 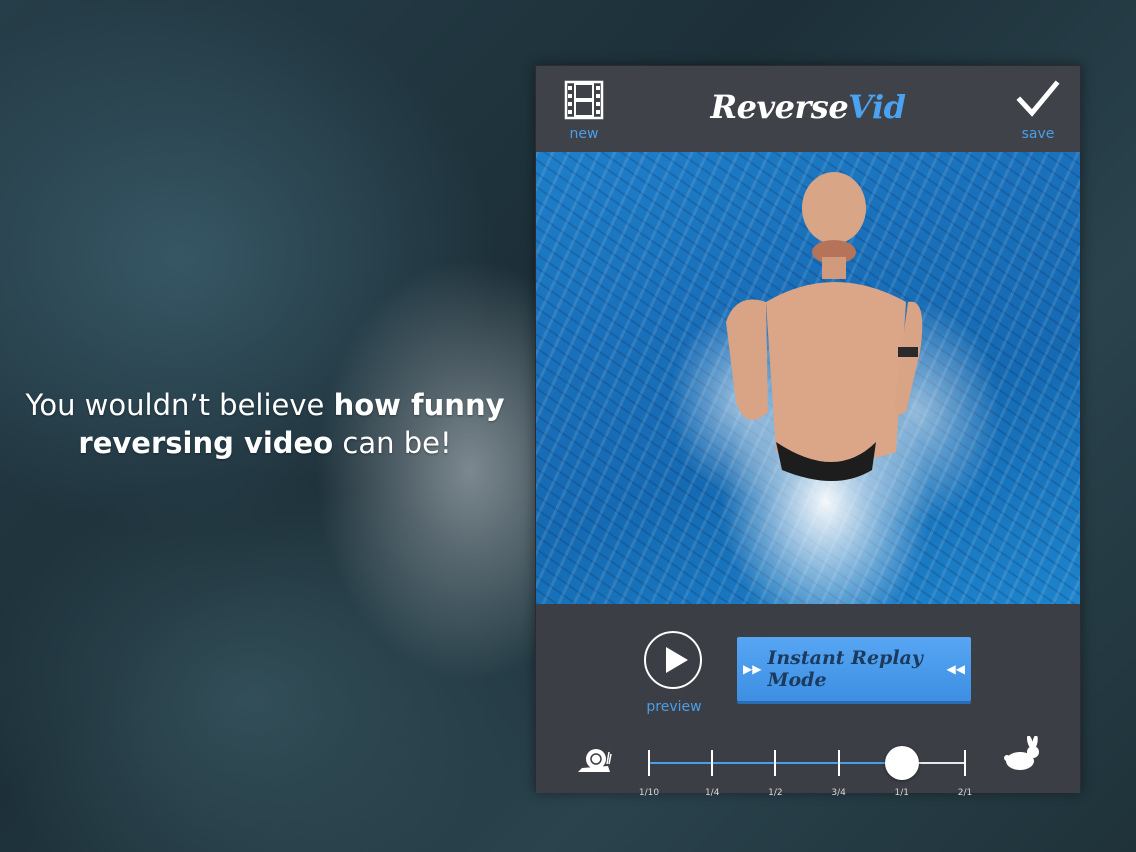 What do you see at coordinates (584, 134) in the screenshot?
I see `new-label: new` at bounding box center [584, 134].